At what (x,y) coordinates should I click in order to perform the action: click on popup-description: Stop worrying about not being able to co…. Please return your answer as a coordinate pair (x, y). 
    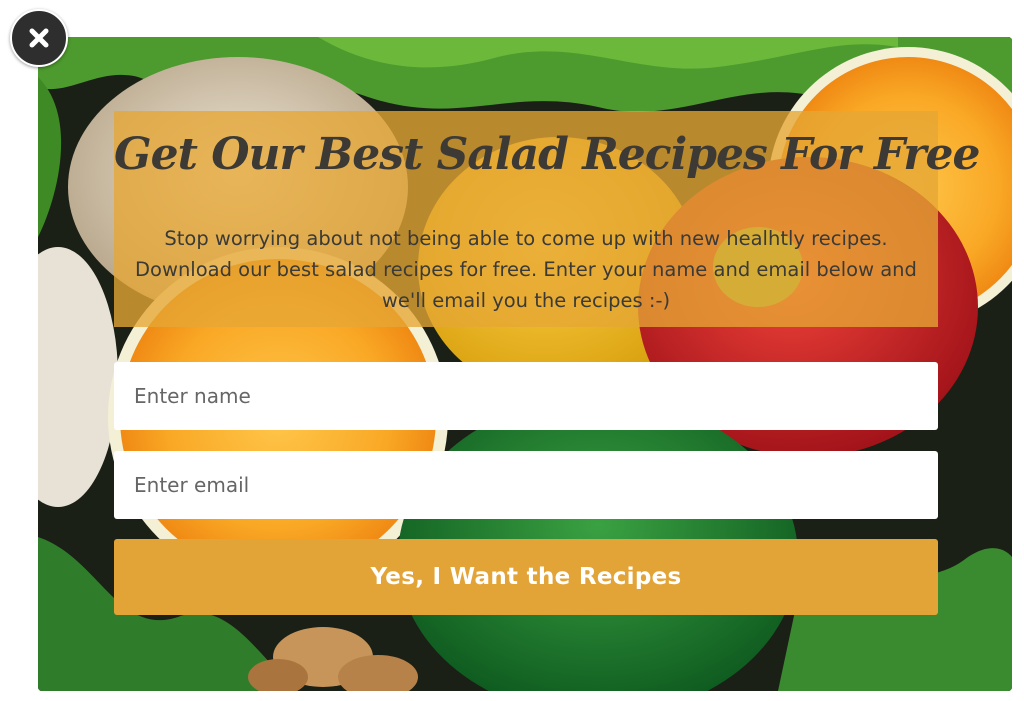
    Looking at the image, I should click on (526, 269).